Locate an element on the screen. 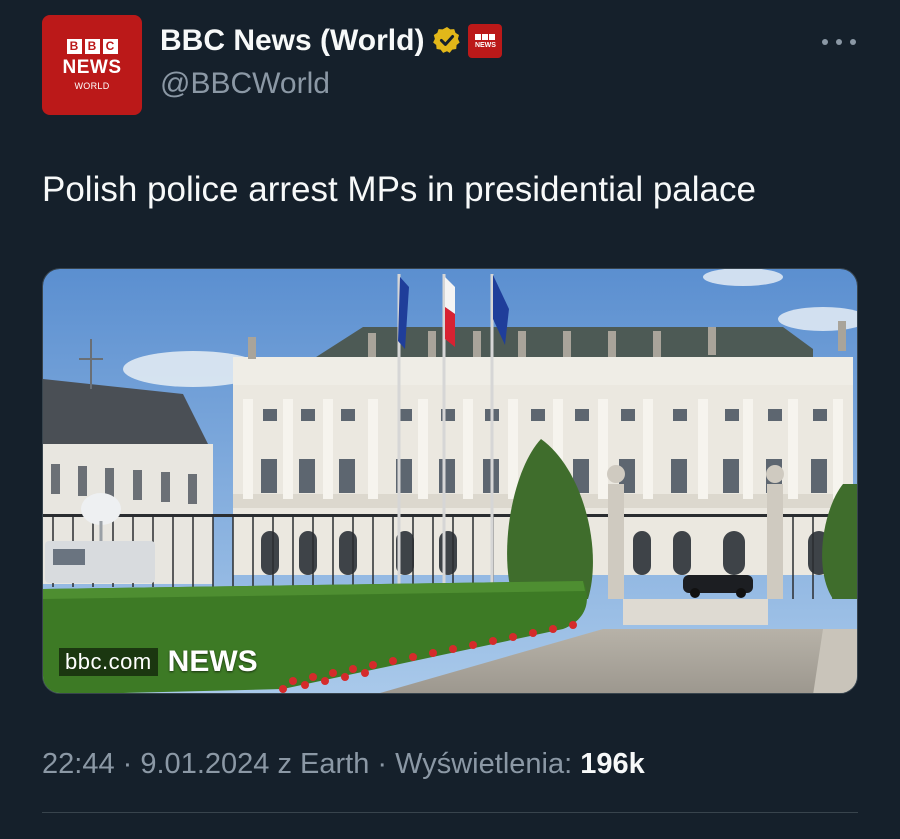  avatar-news-label: NEWS is located at coordinates (92, 67).